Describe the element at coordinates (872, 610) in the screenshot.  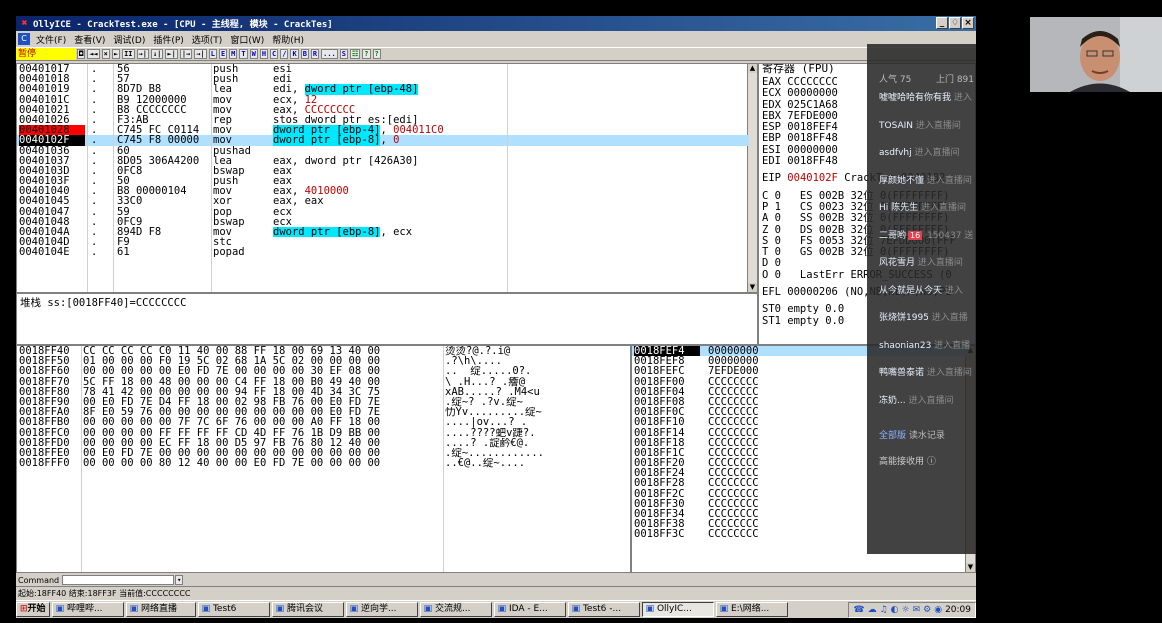
I see `tray-icon: ☁` at that location.